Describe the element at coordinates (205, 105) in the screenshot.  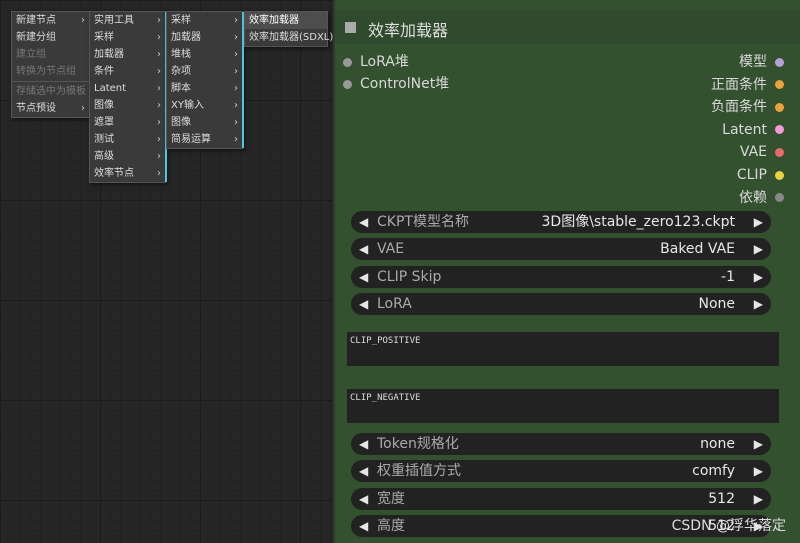
I see `menu-item: XY输入 ›` at that location.